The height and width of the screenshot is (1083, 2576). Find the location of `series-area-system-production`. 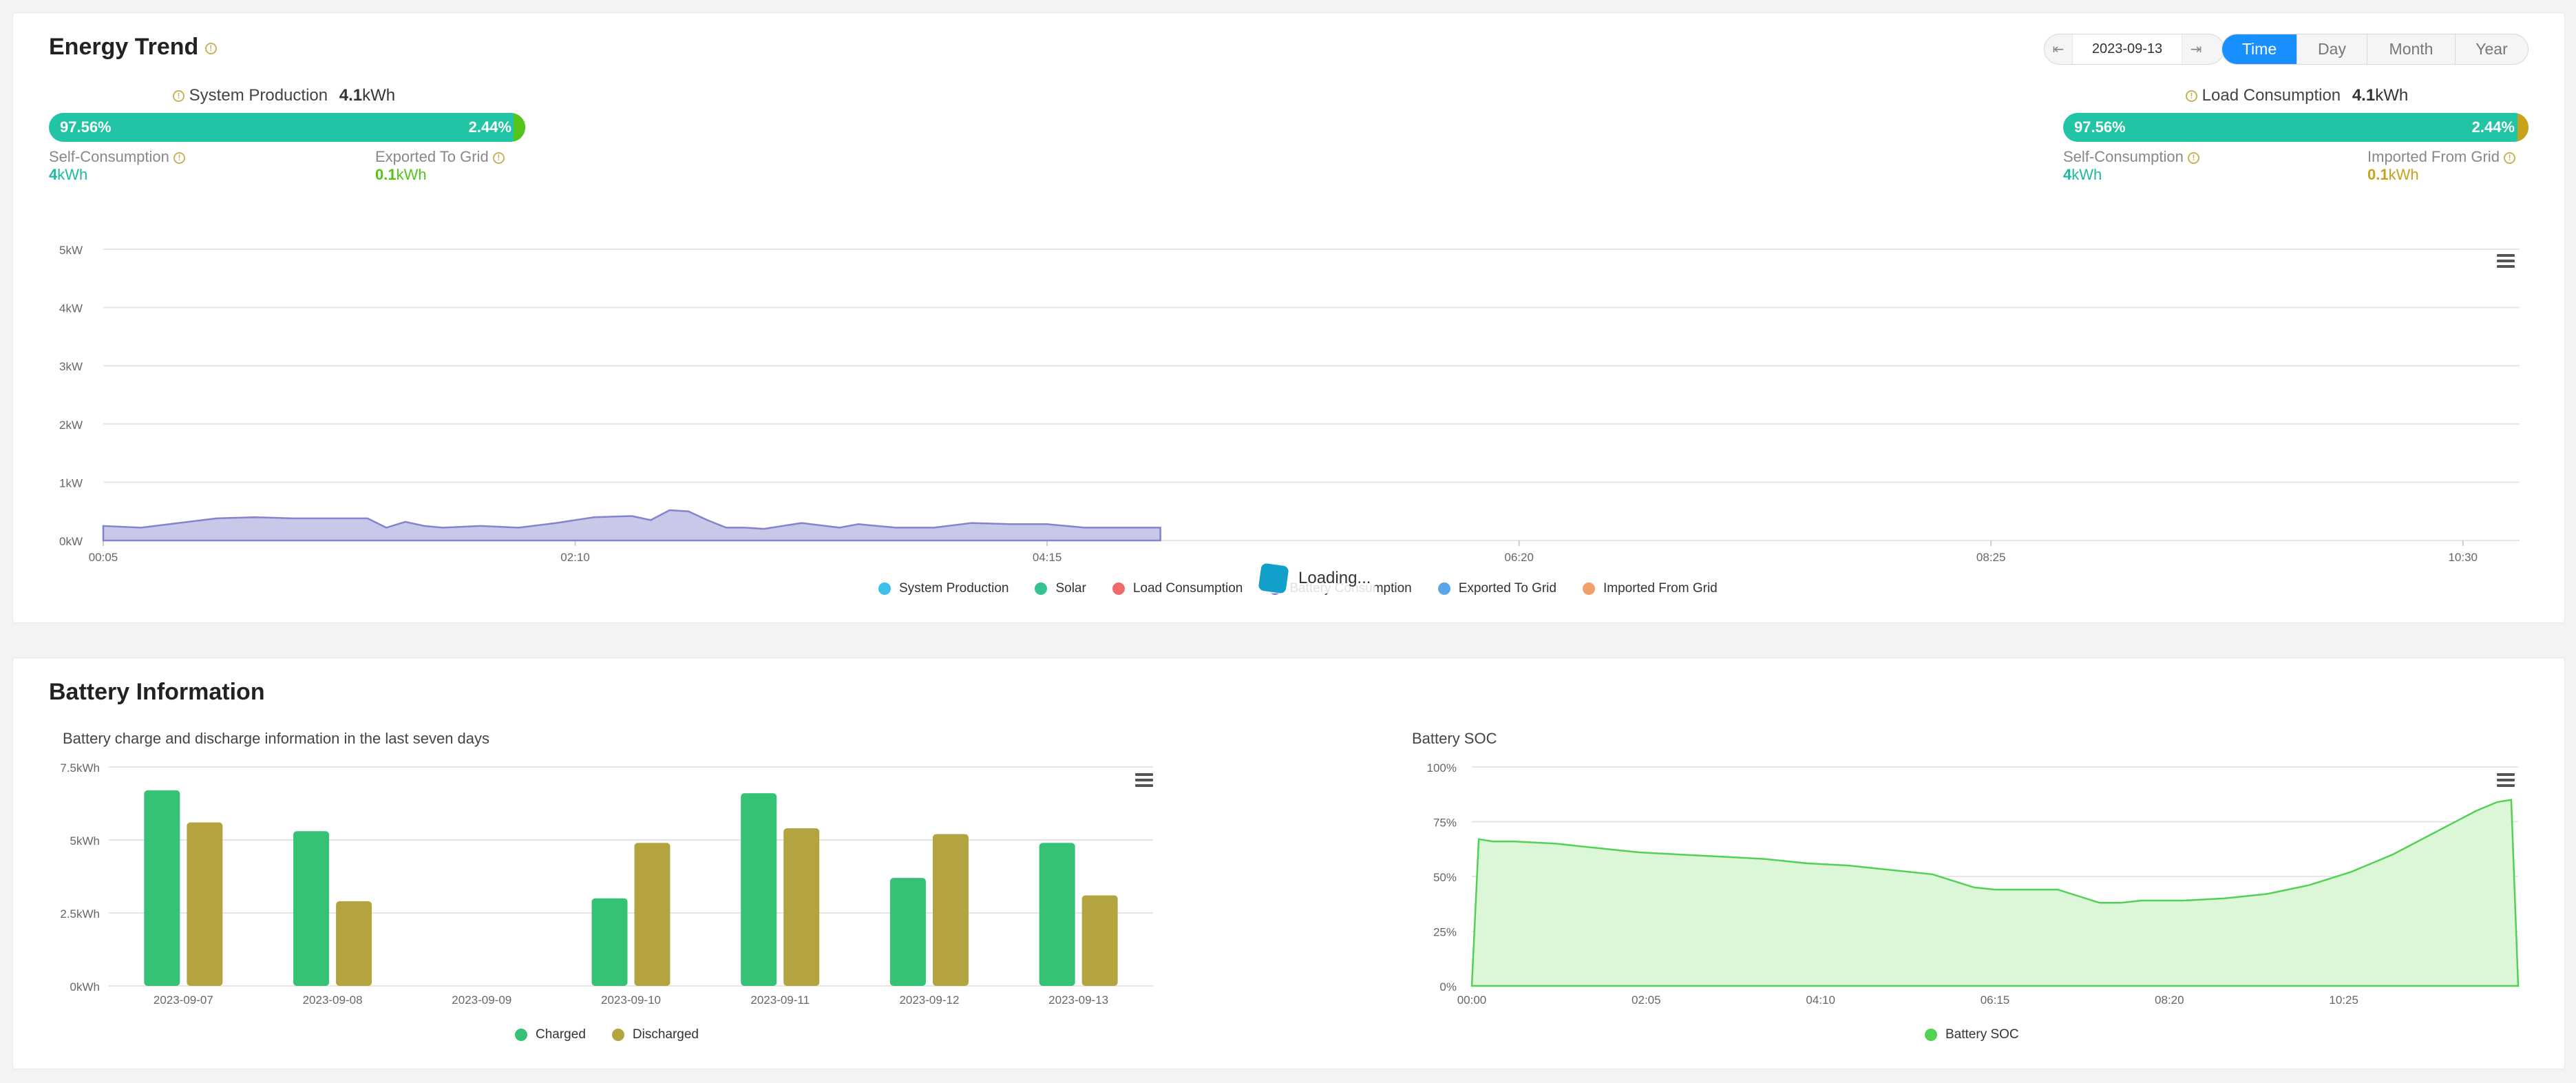

series-area-system-production is located at coordinates (632, 525).